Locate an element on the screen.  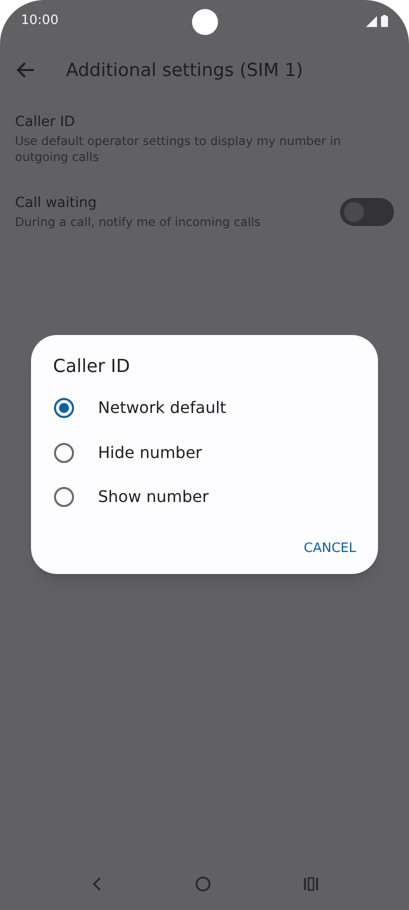
status-time: 10:00 is located at coordinates (39, 21).